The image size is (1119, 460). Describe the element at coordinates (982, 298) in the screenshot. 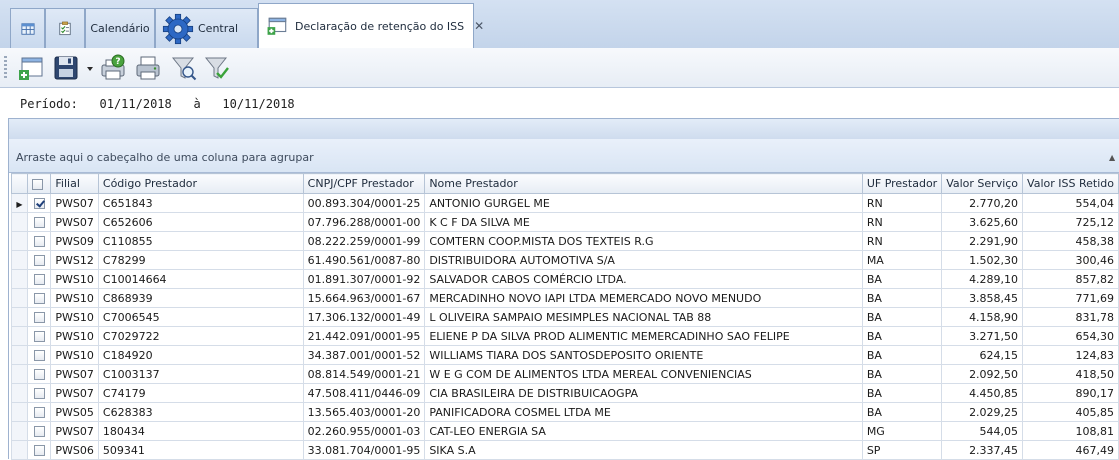

I see `cell-valor-servico: 3.858,45` at that location.